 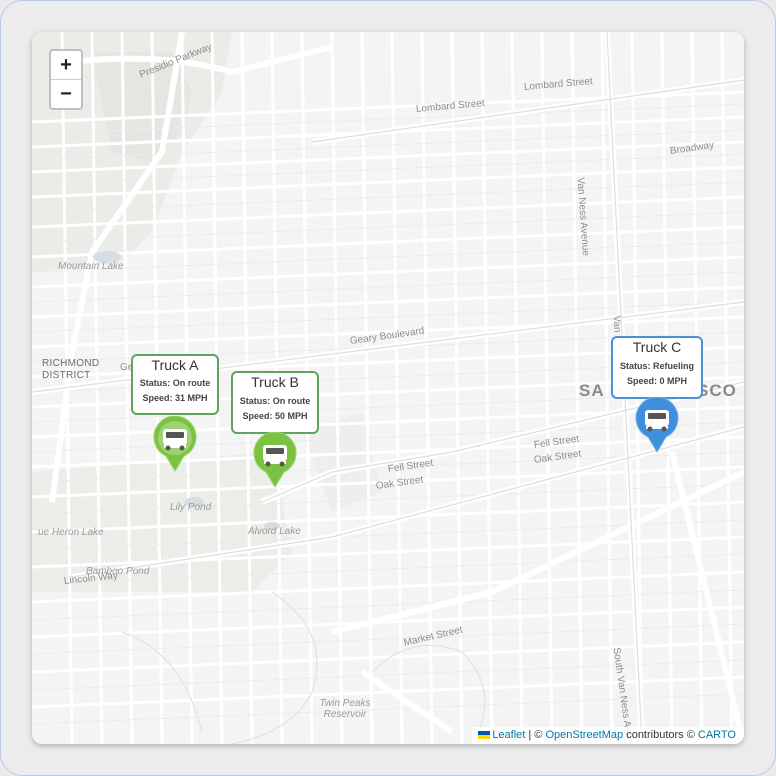 What do you see at coordinates (660, 735) in the screenshot?
I see `attribution-contributors: contributors ©` at bounding box center [660, 735].